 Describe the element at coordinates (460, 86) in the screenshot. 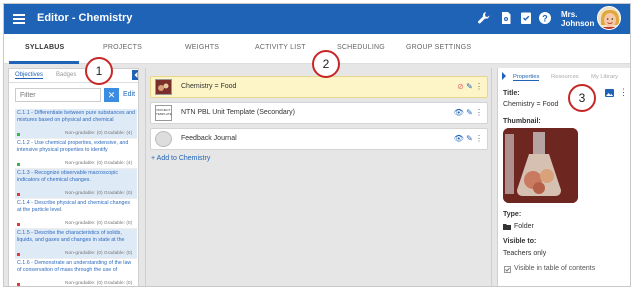

I see `visibility-off-icon: ⊘` at that location.